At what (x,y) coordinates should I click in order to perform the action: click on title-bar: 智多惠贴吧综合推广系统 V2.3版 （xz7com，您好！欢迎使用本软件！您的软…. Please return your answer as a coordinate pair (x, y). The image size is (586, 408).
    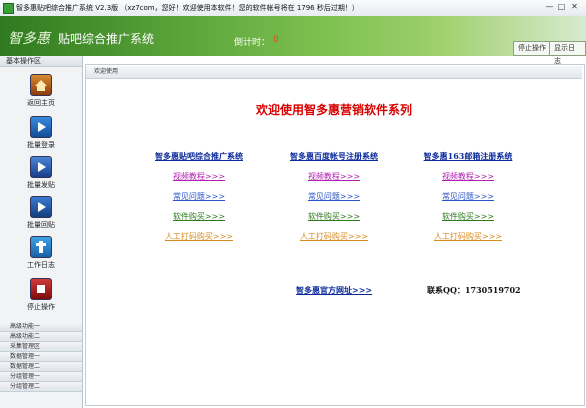
    Looking at the image, I should click on (293, 8).